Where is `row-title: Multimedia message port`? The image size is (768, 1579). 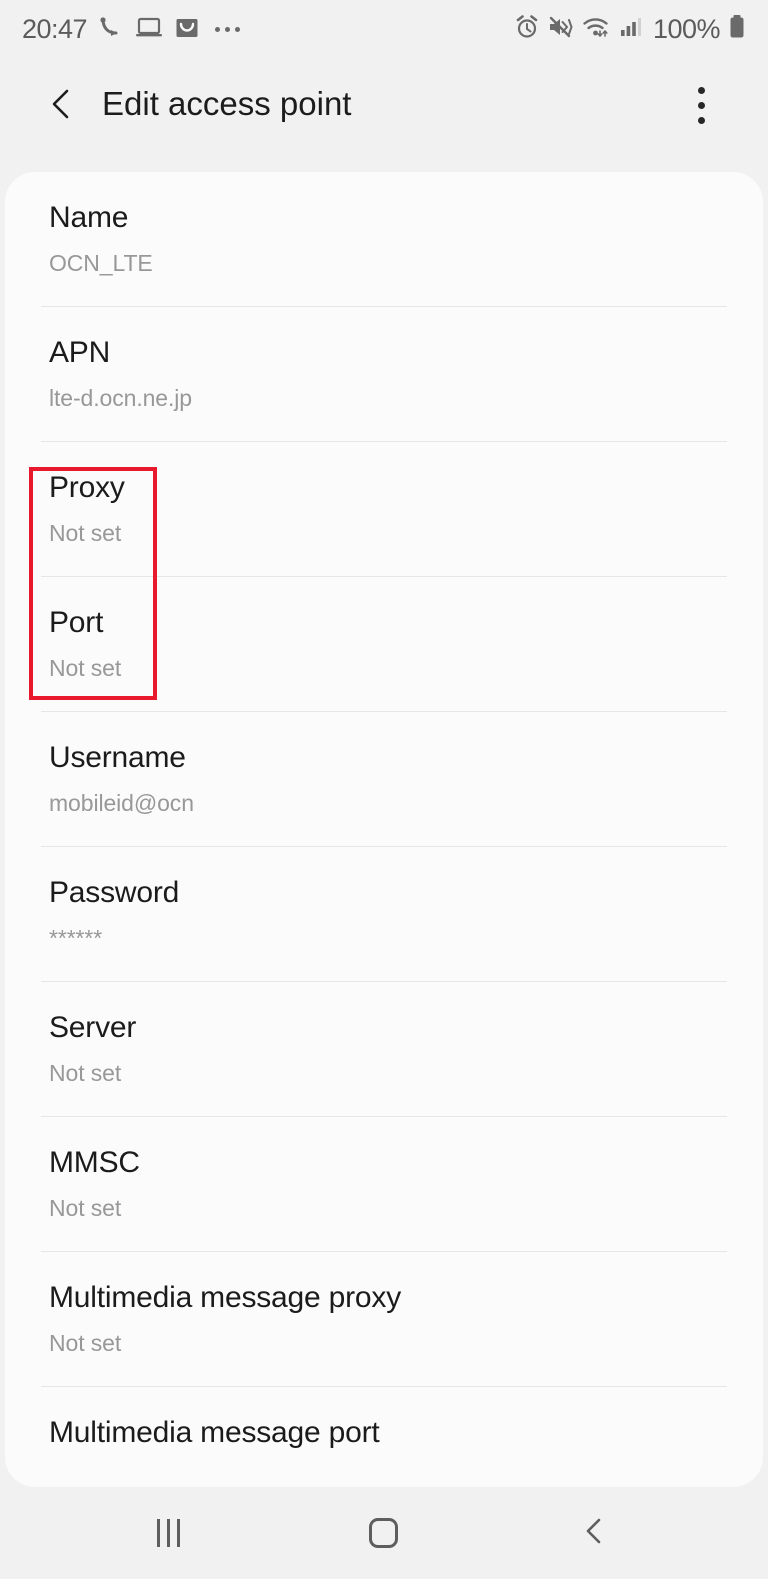
row-title: Multimedia message port is located at coordinates (214, 1432).